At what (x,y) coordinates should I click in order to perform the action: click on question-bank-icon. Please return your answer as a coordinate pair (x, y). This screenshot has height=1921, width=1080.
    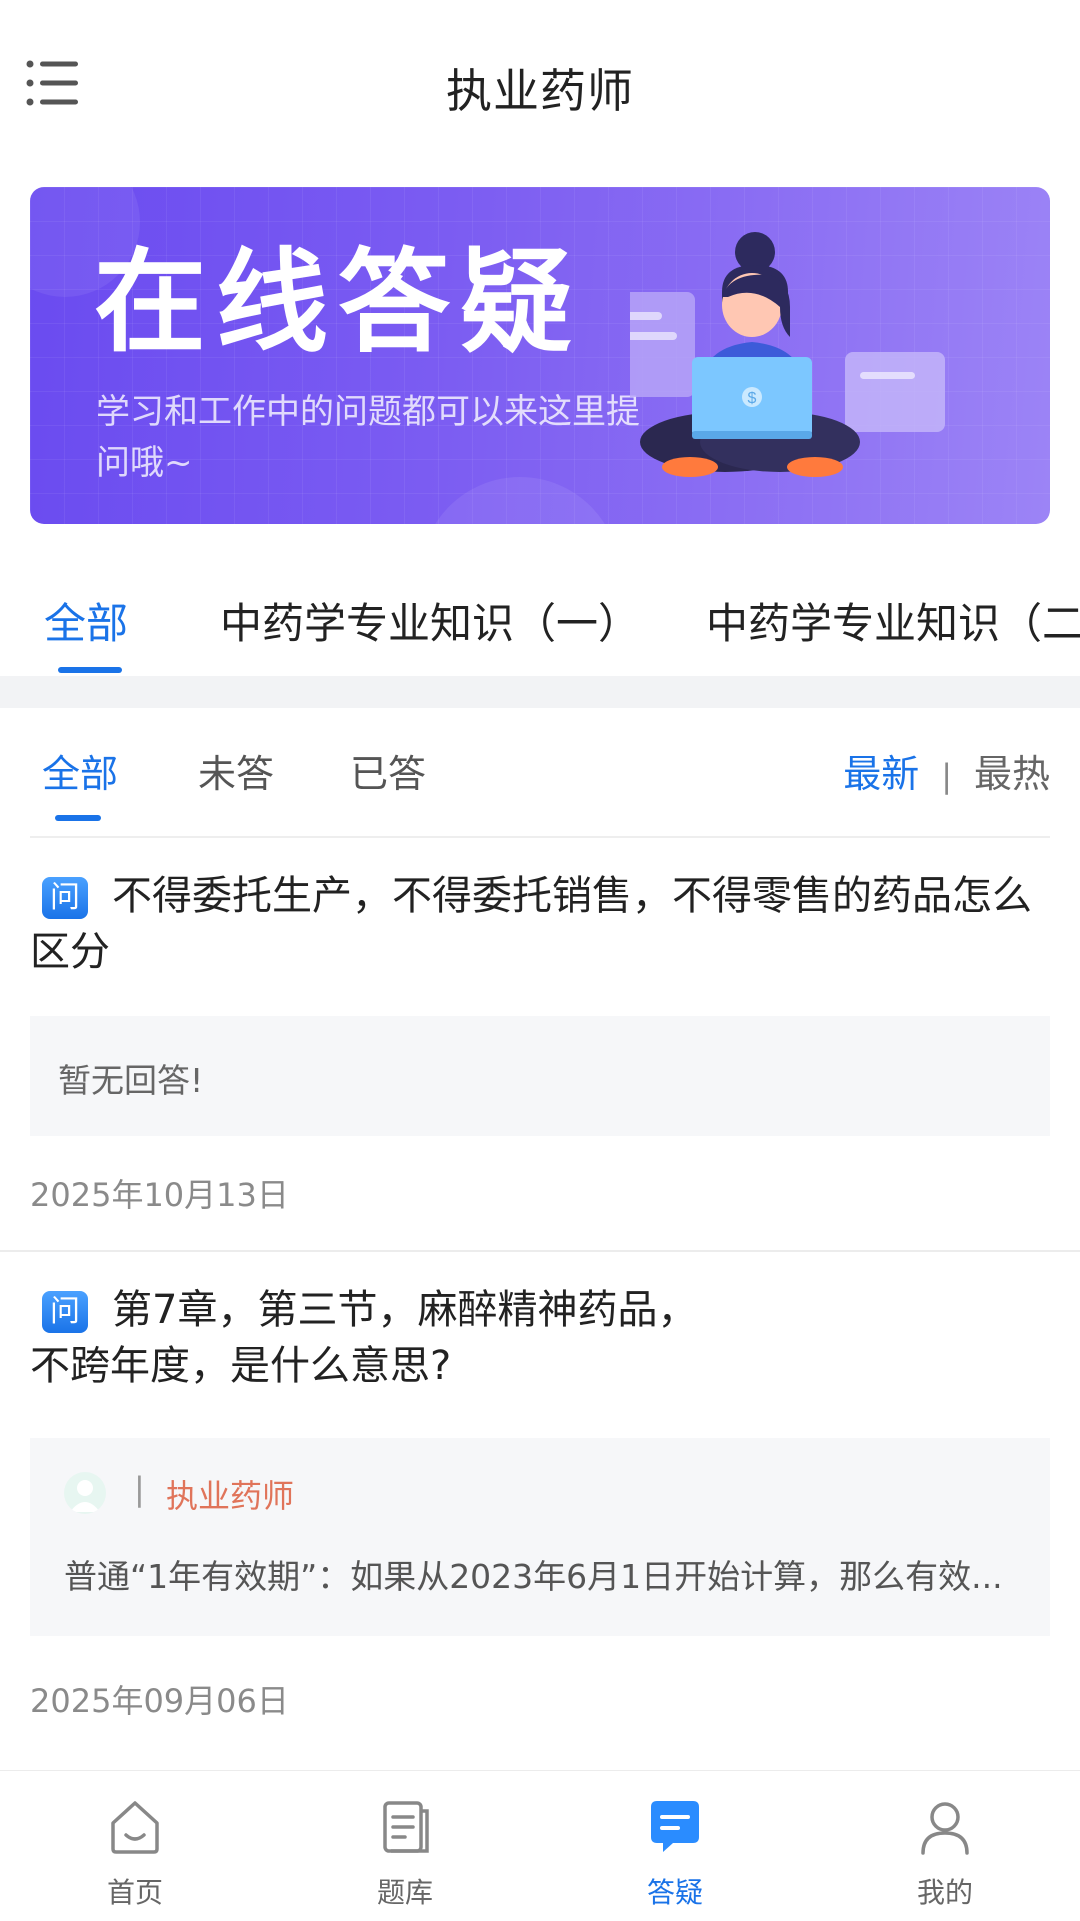
    Looking at the image, I should click on (406, 1827).